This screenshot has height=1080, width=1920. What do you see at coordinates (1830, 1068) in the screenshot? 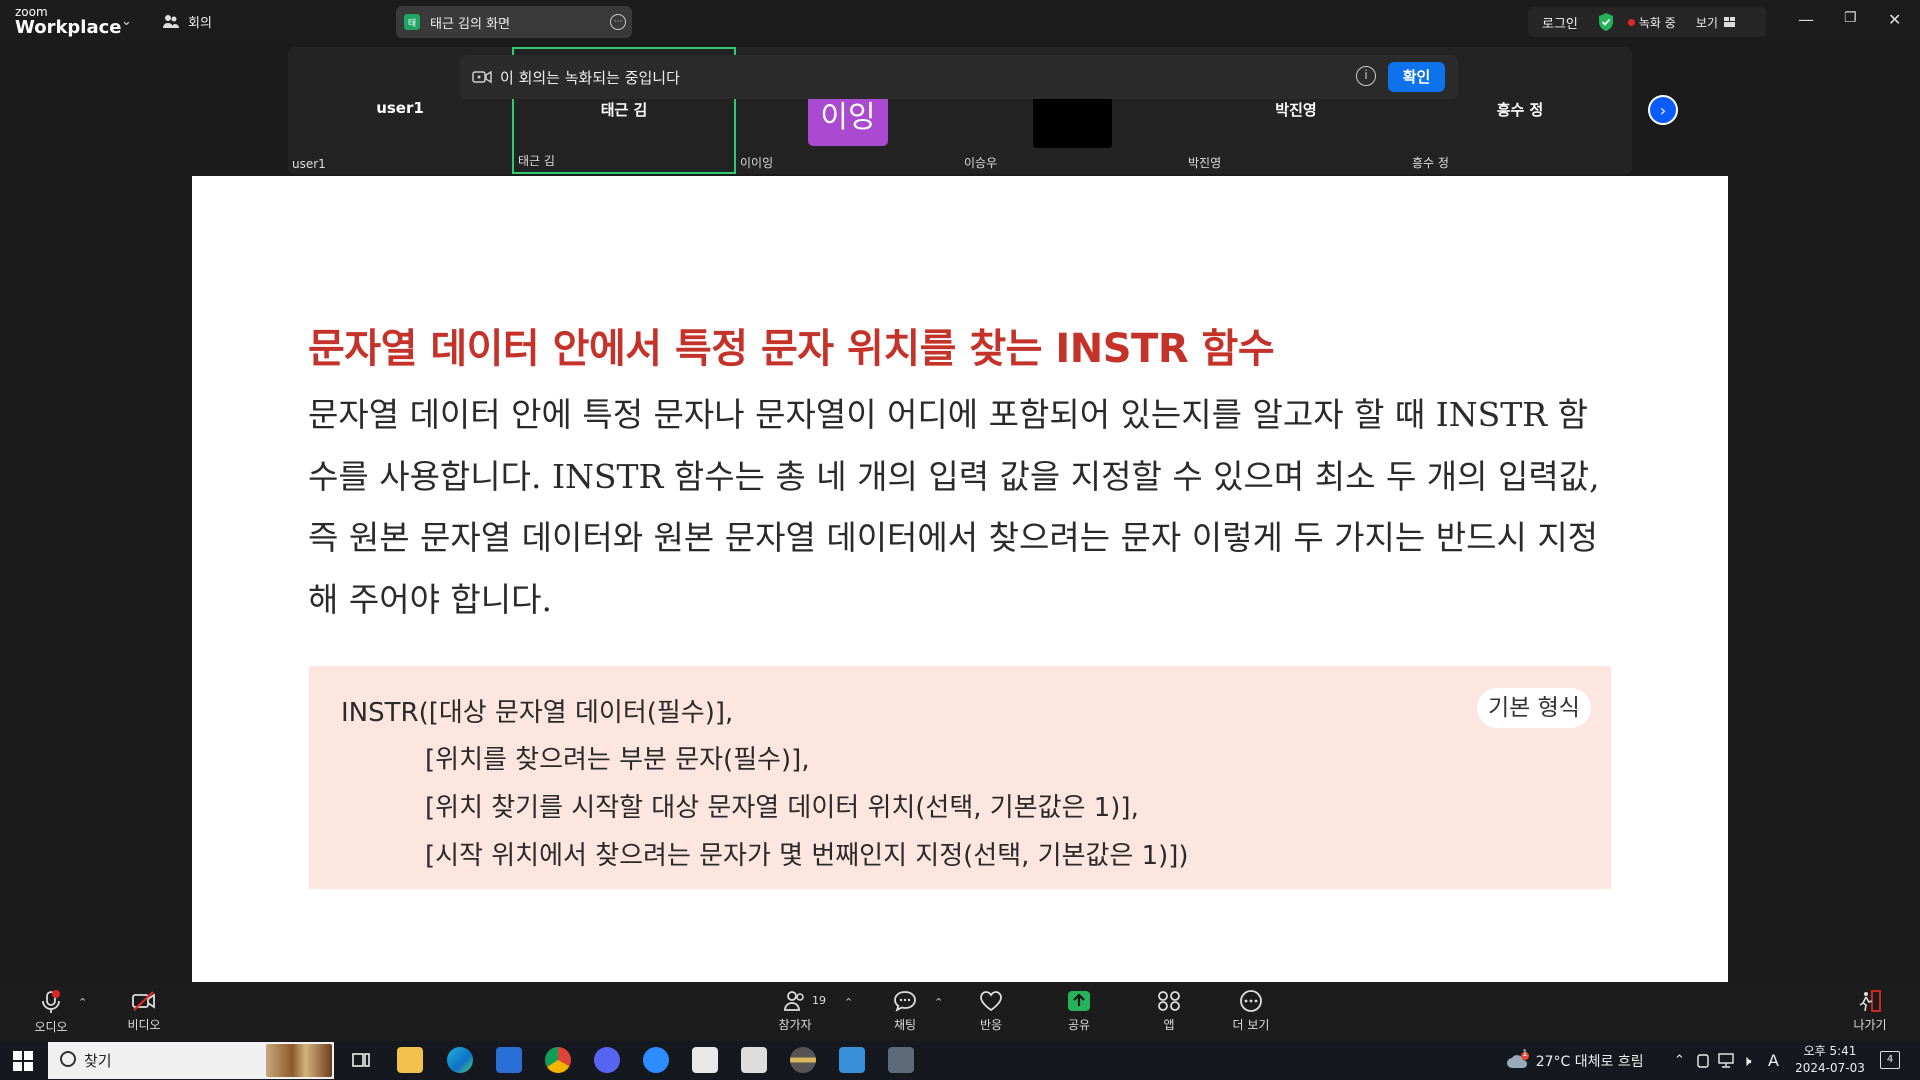
I see `clock-date: 2024-07-03` at bounding box center [1830, 1068].